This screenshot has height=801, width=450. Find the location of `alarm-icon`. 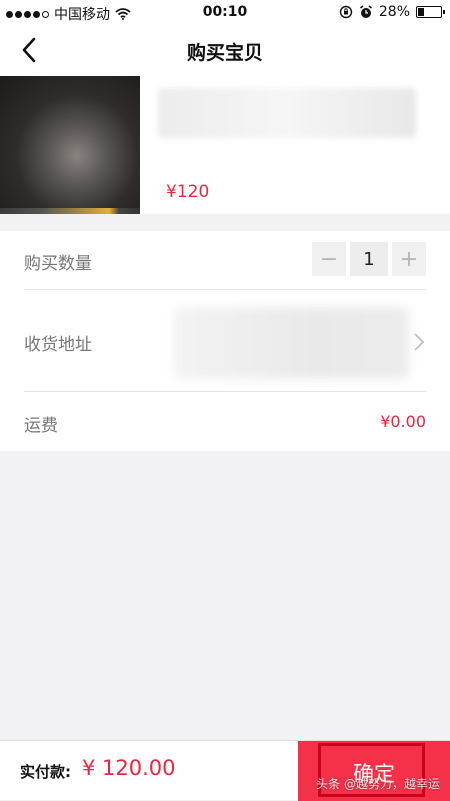

alarm-icon is located at coordinates (365, 11).